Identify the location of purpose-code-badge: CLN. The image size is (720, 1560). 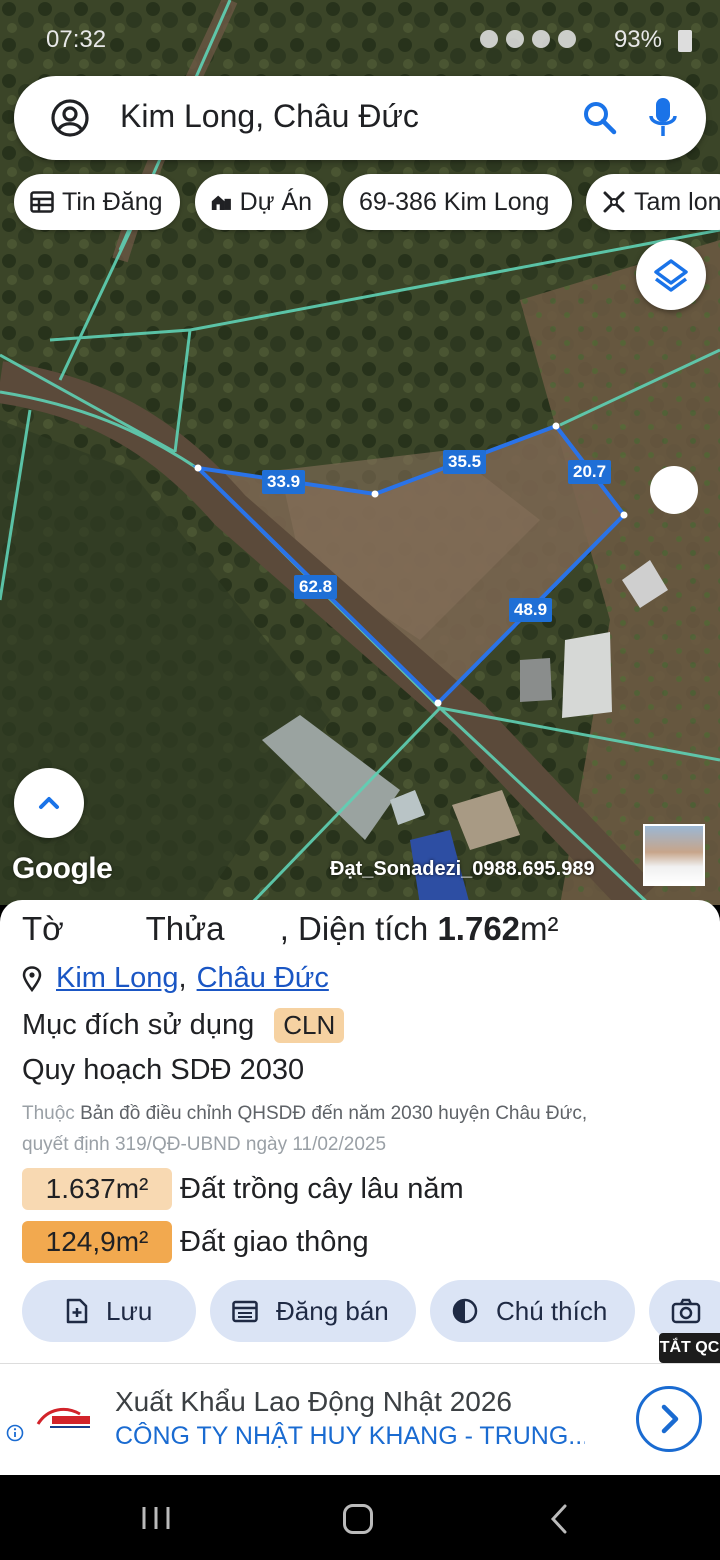
(309, 1025).